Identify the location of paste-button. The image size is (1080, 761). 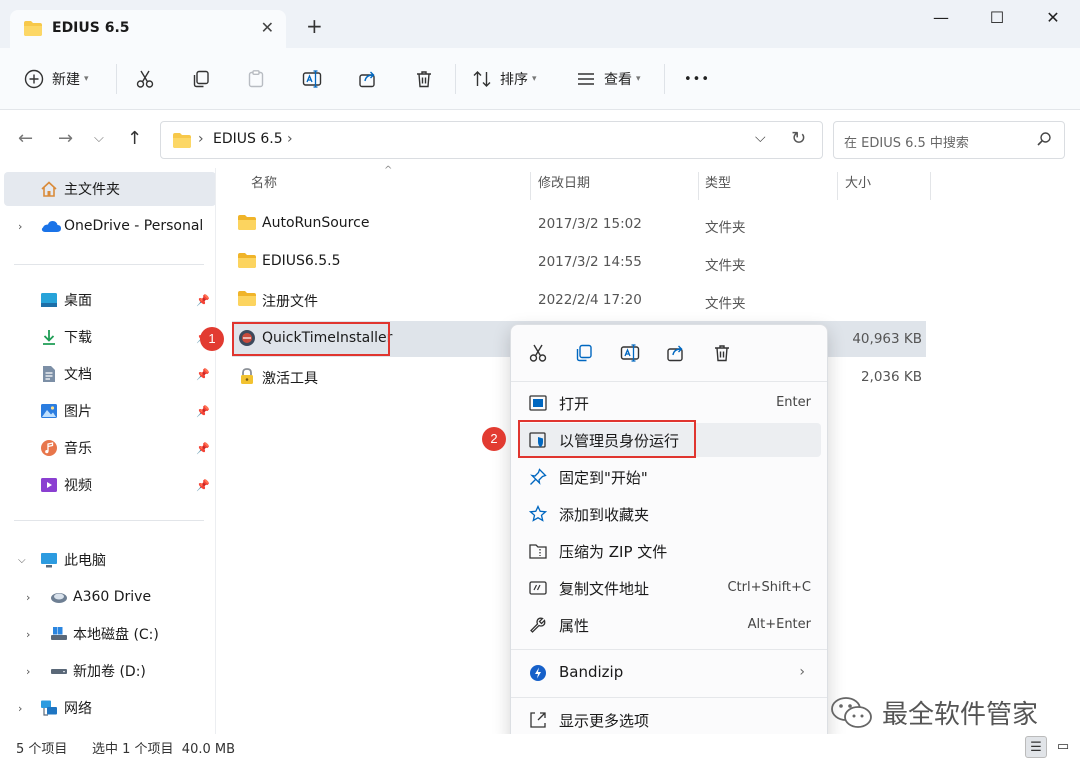
(256, 79).